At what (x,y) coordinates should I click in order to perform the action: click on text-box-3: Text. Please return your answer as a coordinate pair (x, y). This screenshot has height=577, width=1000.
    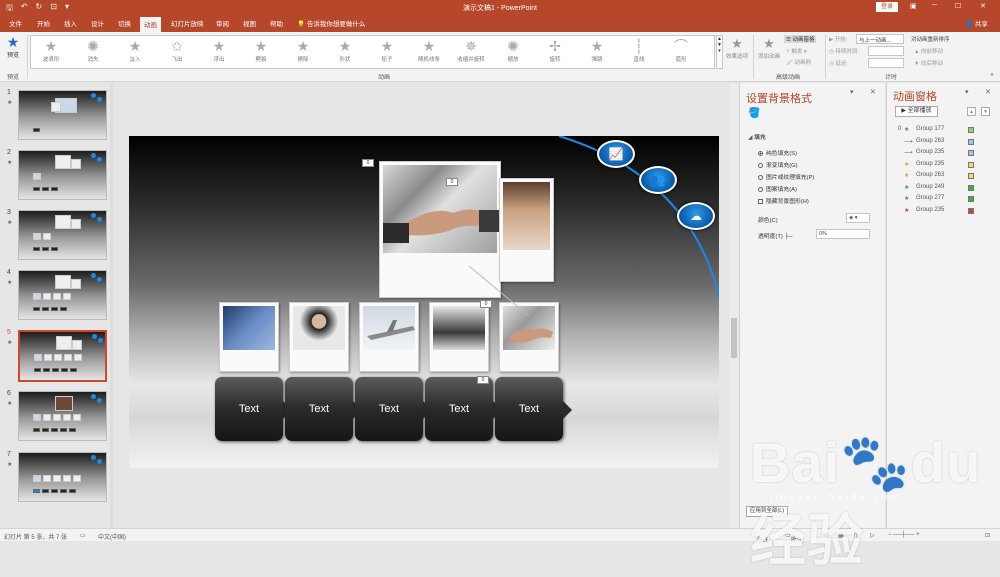
    Looking at the image, I should click on (389, 409).